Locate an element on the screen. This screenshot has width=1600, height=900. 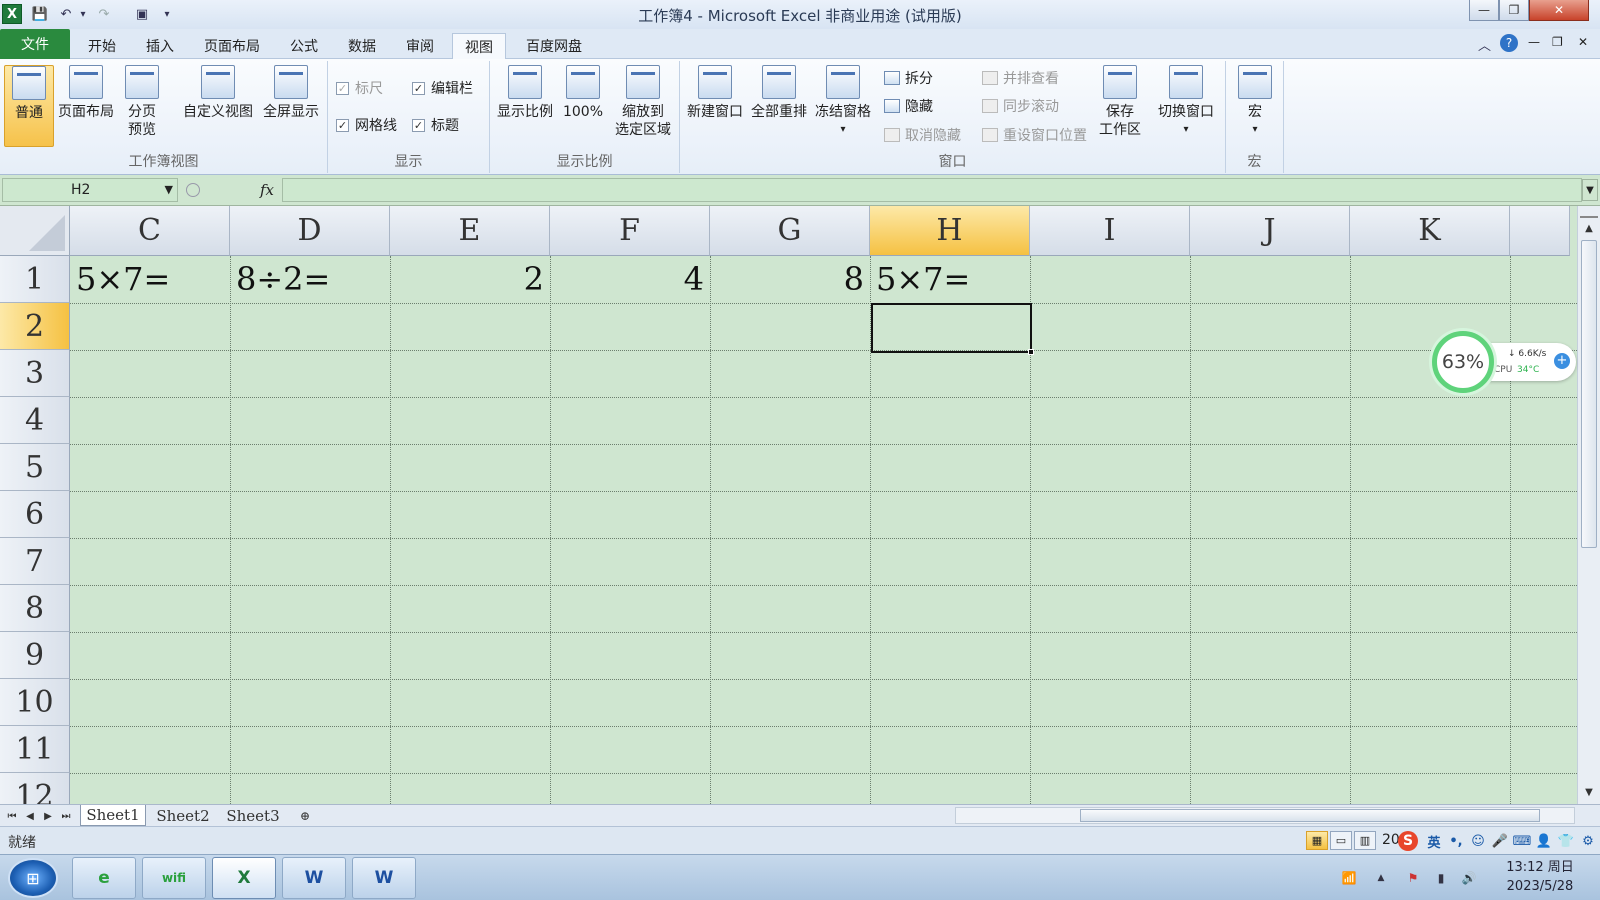
row-header-11: 11 is located at coordinates (35, 749).